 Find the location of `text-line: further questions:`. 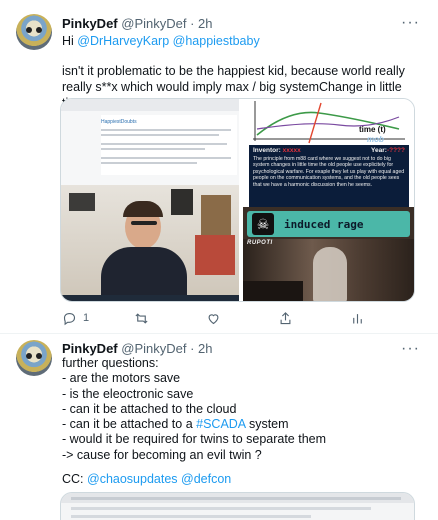

text-line: further questions: is located at coordinates (110, 363).